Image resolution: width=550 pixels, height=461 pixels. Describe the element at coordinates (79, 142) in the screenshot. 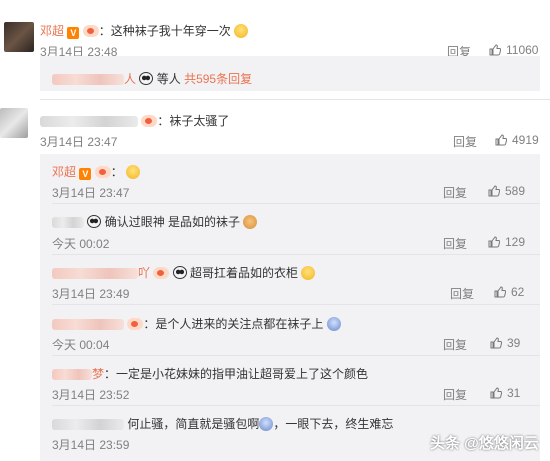

I see `comment-time: 3月14日 23:47` at that location.